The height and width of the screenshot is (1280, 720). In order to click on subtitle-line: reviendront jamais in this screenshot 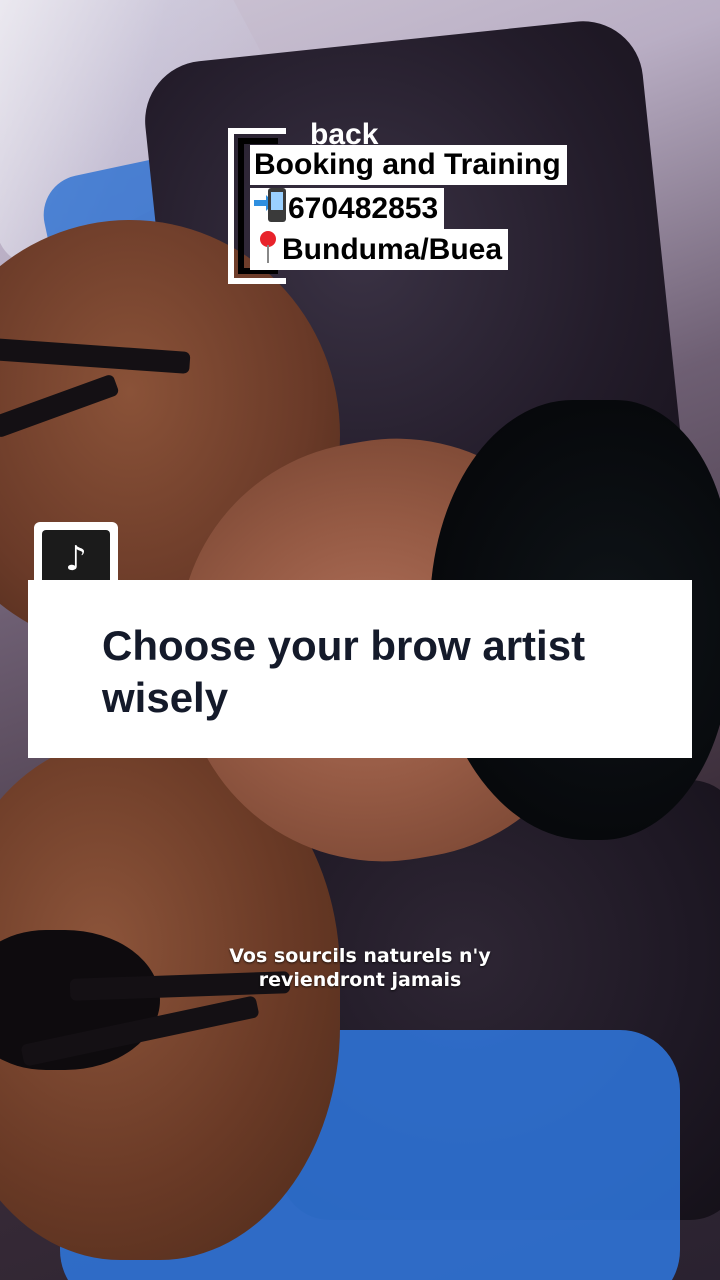, I will do `click(360, 980)`.